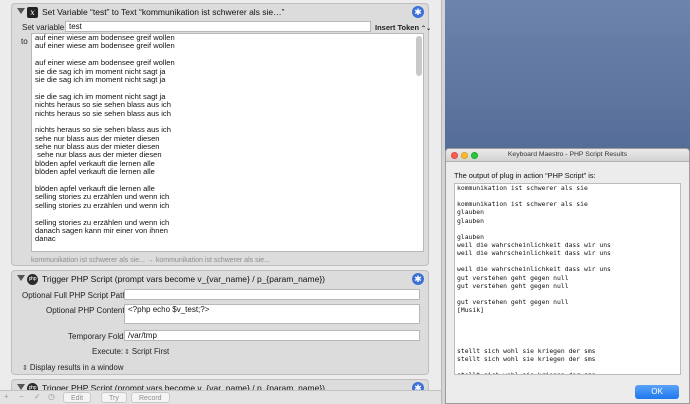 This screenshot has width=690, height=404. Describe the element at coordinates (272, 335) in the screenshot. I see `temp-folder-field: /var/tmp` at that location.